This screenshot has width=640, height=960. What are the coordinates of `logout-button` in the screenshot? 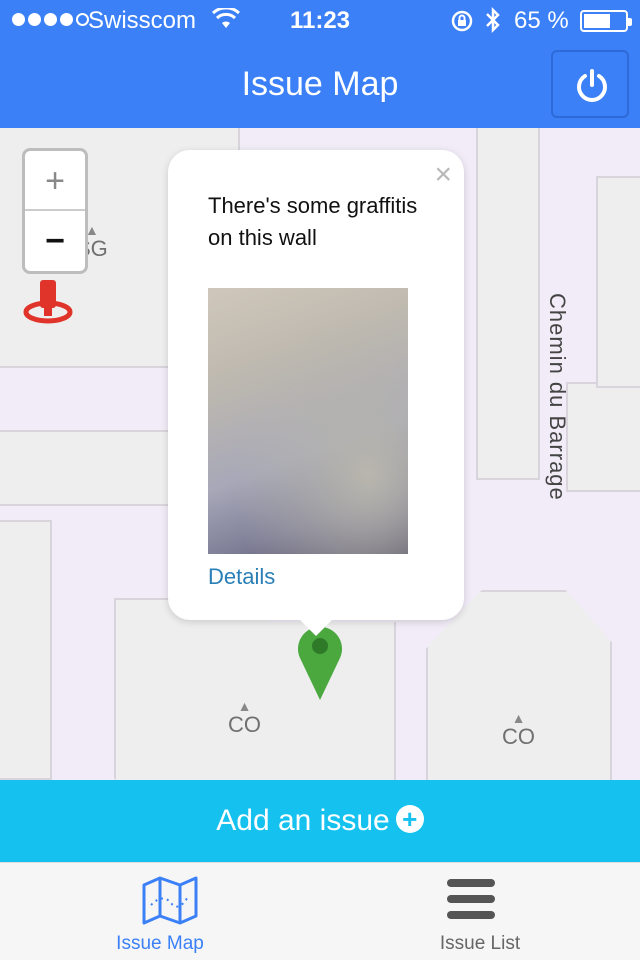 It's located at (590, 84).